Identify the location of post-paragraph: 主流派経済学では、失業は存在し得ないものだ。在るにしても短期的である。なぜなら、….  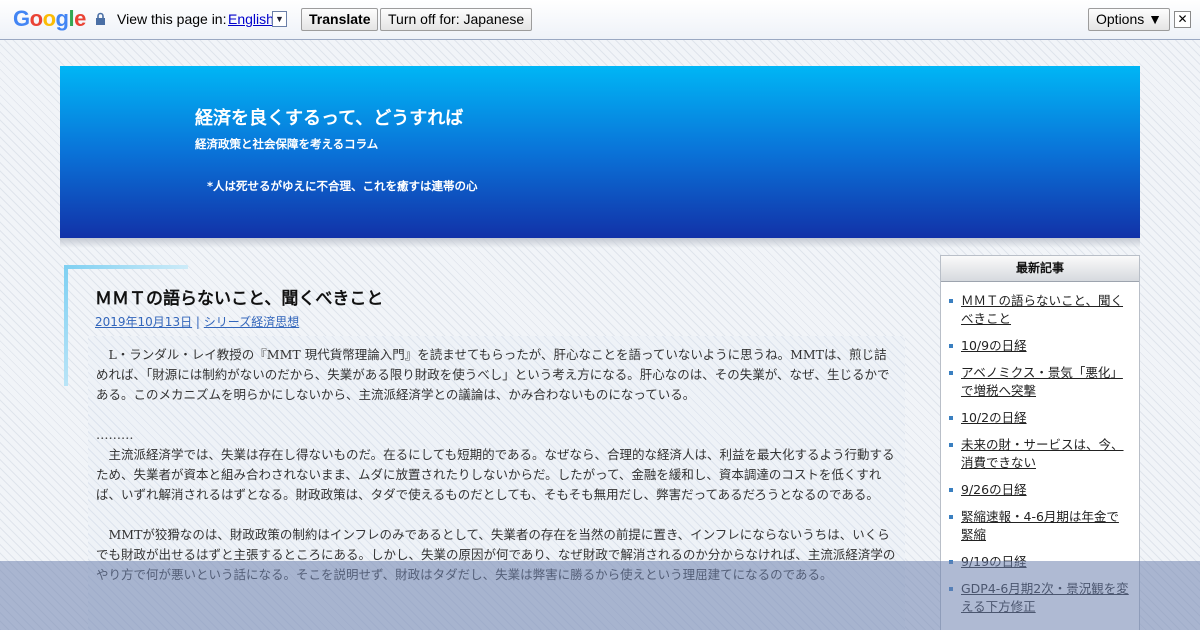
(495, 474).